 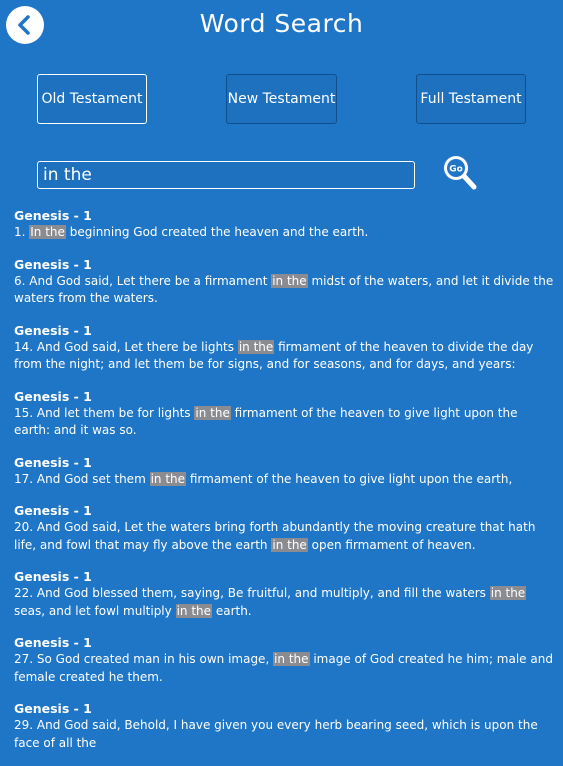 I want to click on tab-new-testament: New Testament, so click(x=281, y=99).